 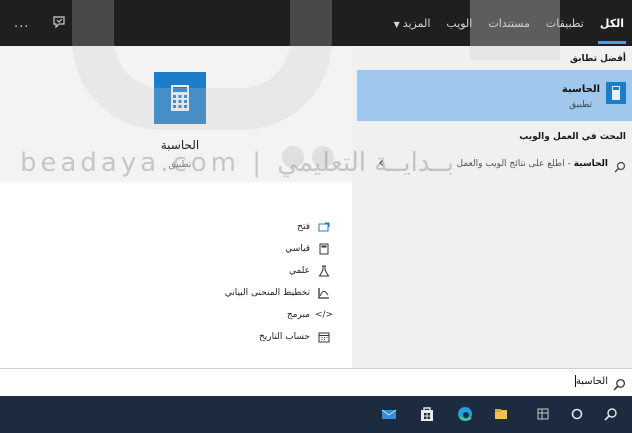 What do you see at coordinates (580, 105) in the screenshot?
I see `best-match-type: تطبيق` at bounding box center [580, 105].